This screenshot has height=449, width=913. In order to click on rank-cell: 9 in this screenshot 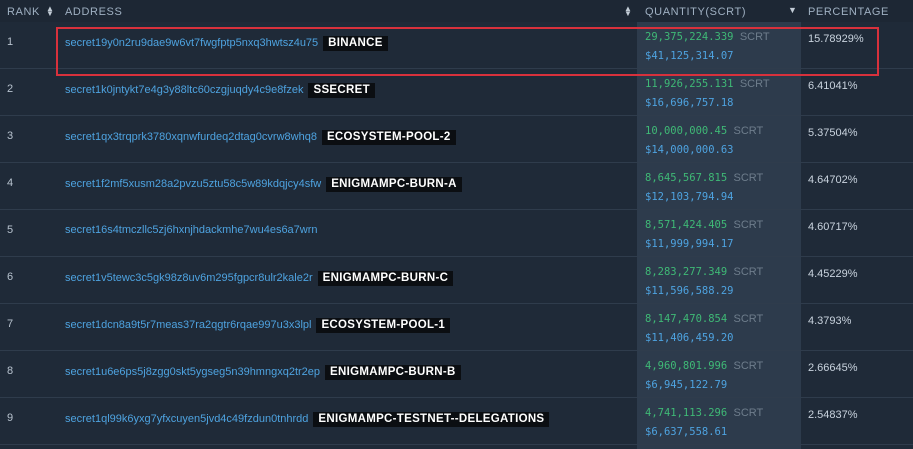, I will do `click(10, 418)`.